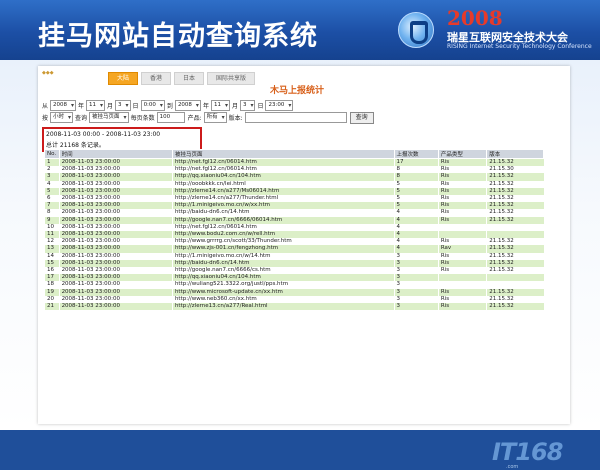 This screenshot has height=470, width=600. What do you see at coordinates (189, 78) in the screenshot?
I see `tab-japan: 日本` at bounding box center [189, 78].